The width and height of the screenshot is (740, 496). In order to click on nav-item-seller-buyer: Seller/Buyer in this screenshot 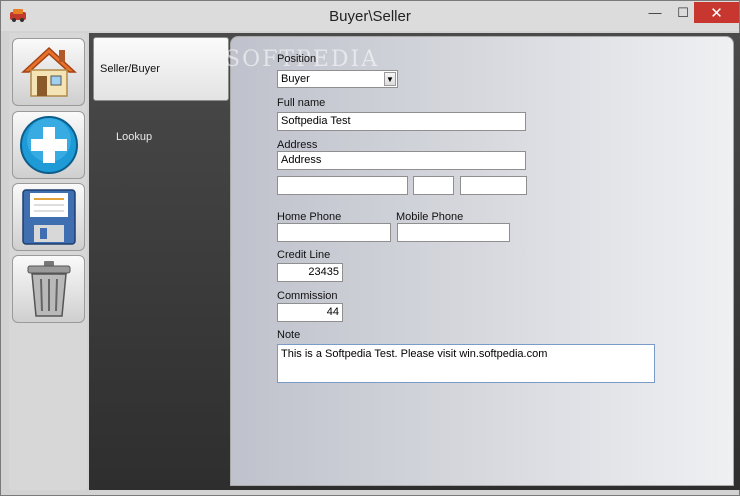, I will do `click(161, 69)`.